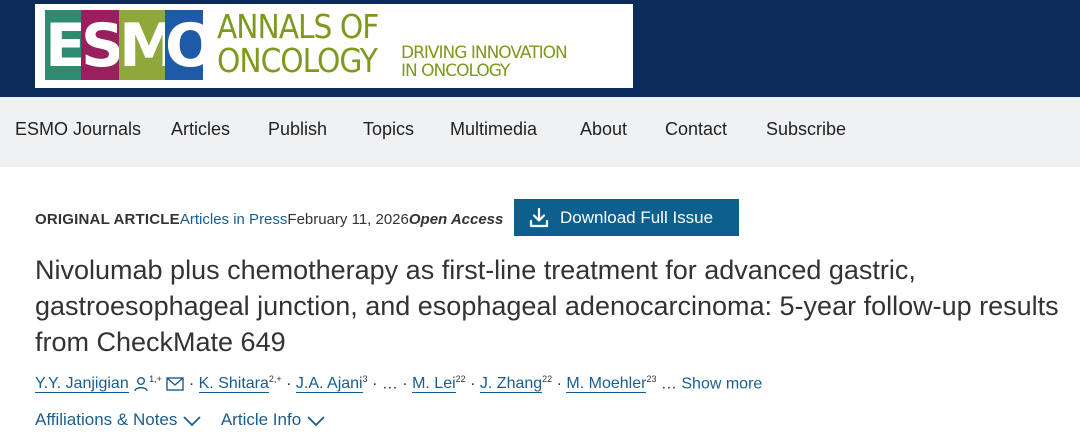 Image resolution: width=1080 pixels, height=439 pixels. Describe the element at coordinates (637, 217) in the screenshot. I see `download-label: Download Full Issue` at that location.